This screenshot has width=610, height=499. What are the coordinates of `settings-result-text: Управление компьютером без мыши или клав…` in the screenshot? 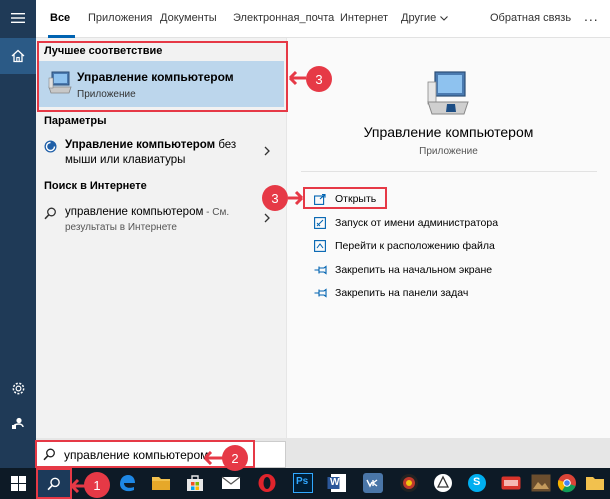 It's located at (165, 153).